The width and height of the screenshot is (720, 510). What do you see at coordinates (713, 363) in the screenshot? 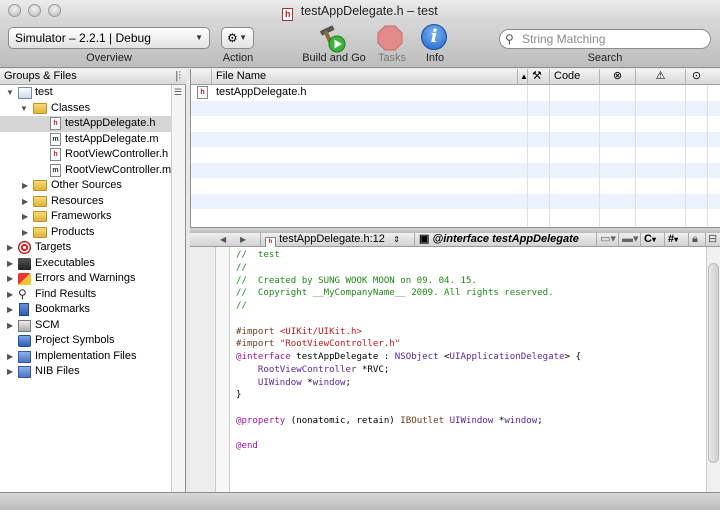
I see `scrollbar-thumb` at bounding box center [713, 363].